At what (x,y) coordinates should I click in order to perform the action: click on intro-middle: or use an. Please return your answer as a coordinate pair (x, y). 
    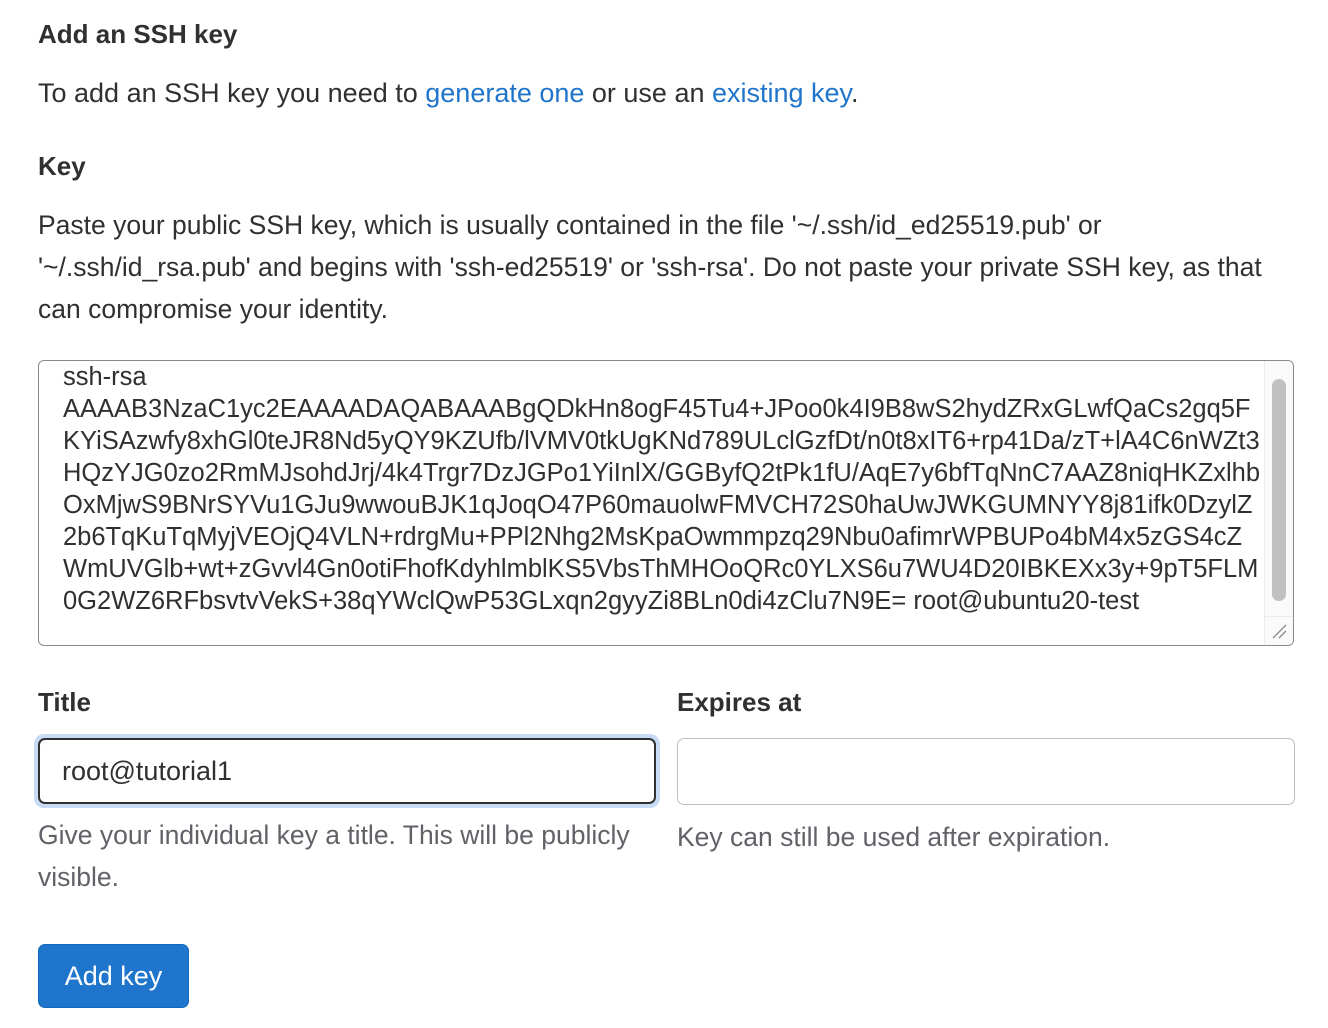
    Looking at the image, I should click on (648, 93).